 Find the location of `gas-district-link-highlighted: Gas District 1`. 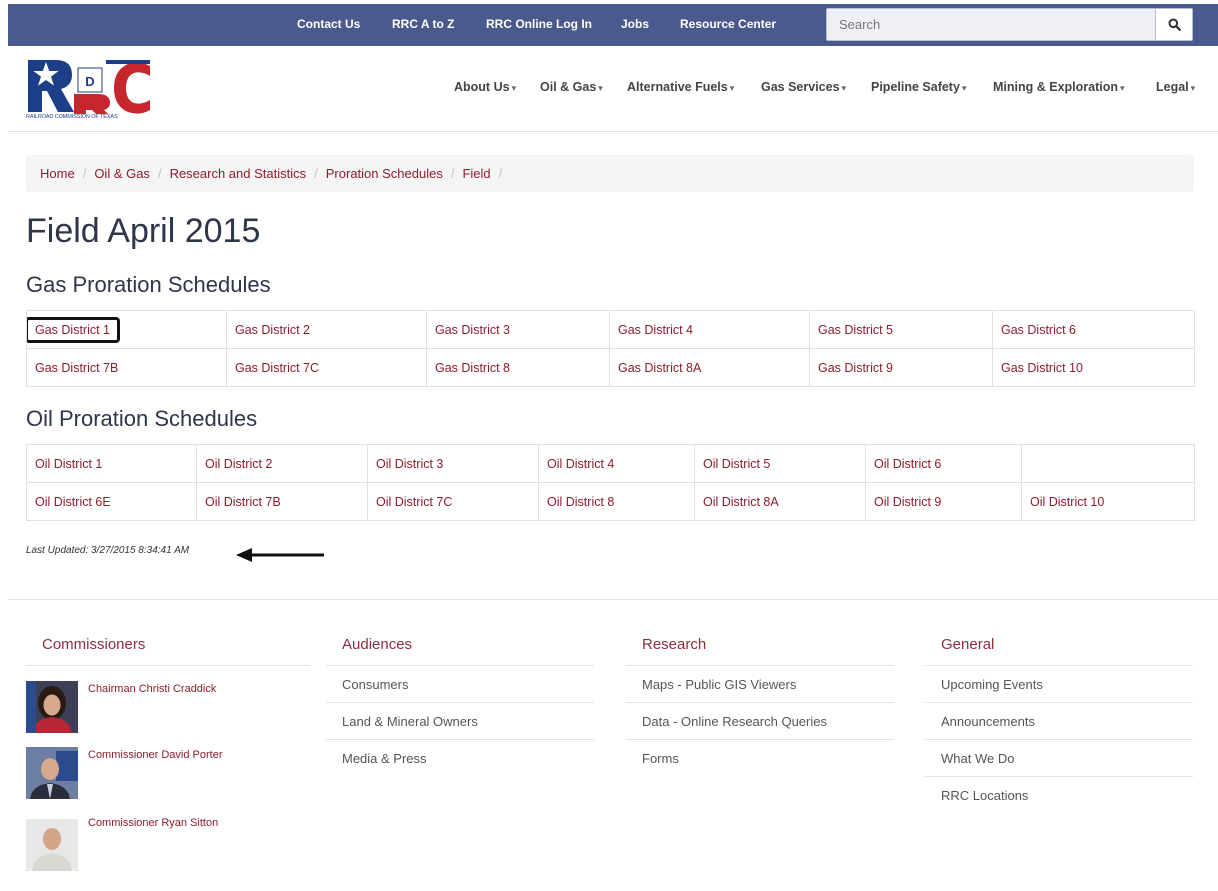

gas-district-link-highlighted: Gas District 1 is located at coordinates (74, 329).